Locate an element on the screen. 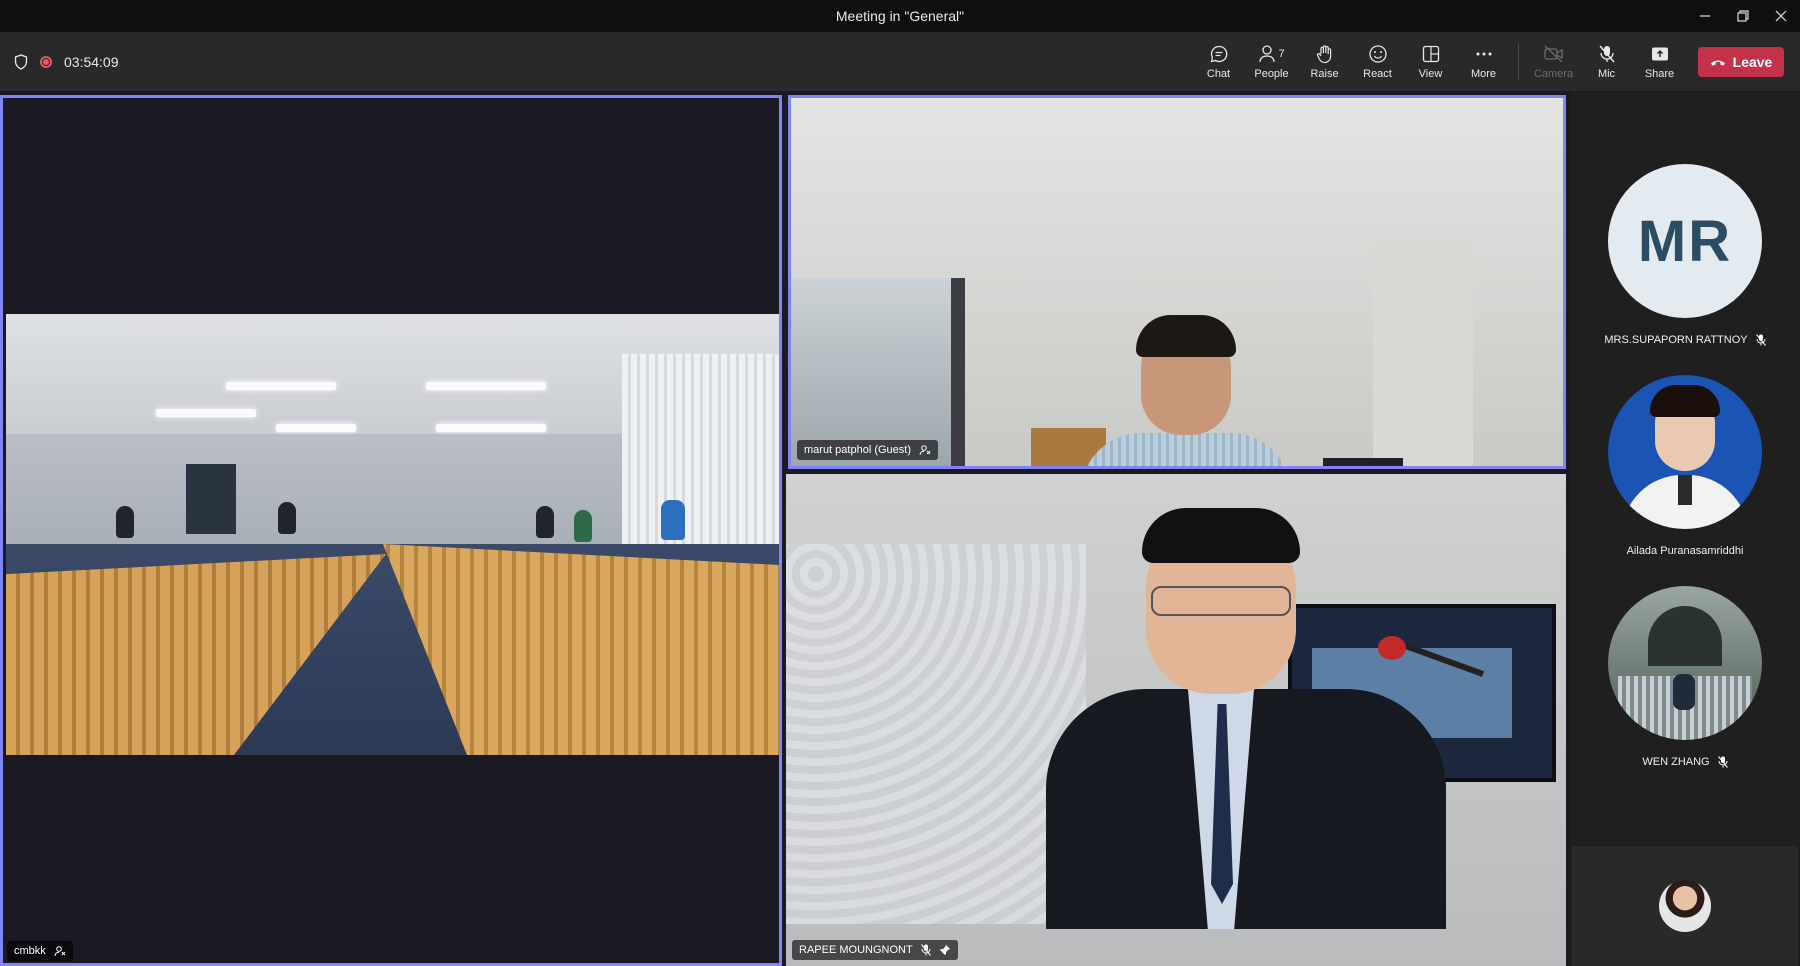  people-count-badge: 7 is located at coordinates (1281, 54).